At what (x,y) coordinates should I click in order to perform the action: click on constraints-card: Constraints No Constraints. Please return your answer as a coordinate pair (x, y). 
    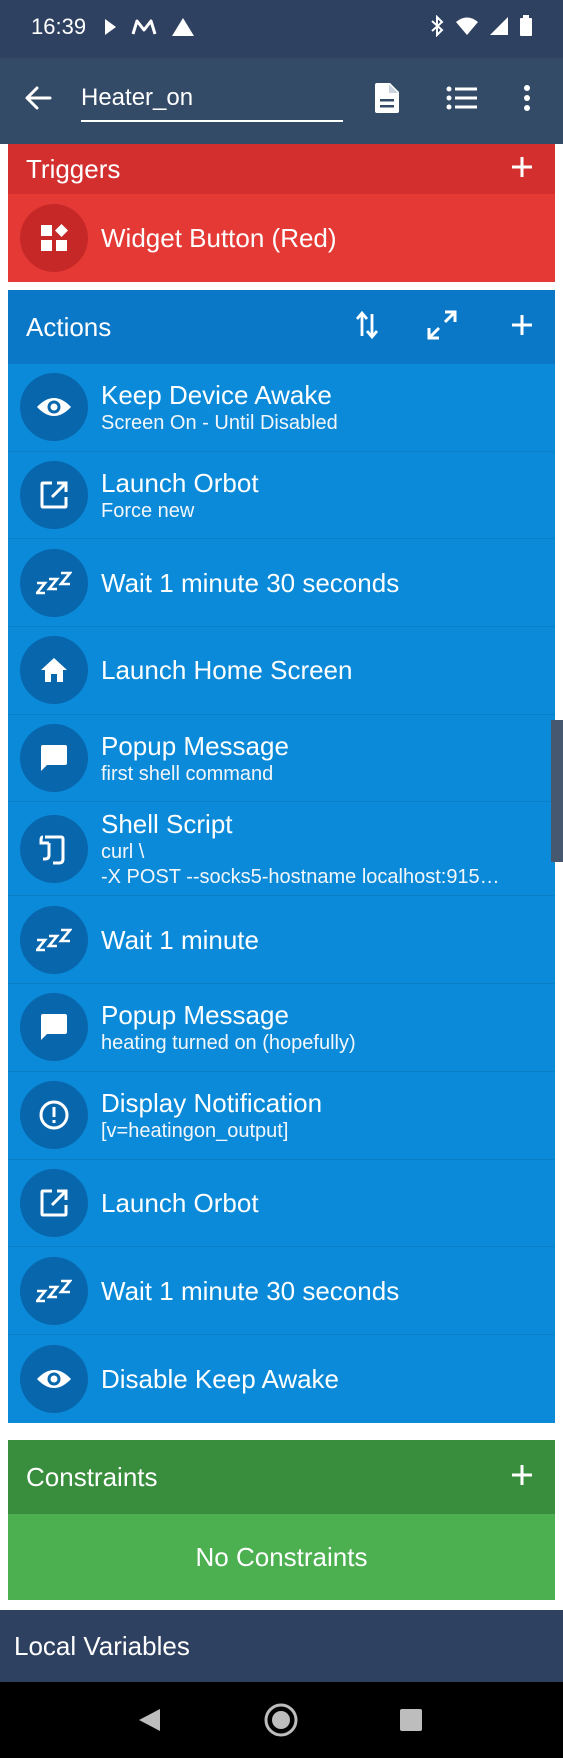
    Looking at the image, I should click on (281, 1520).